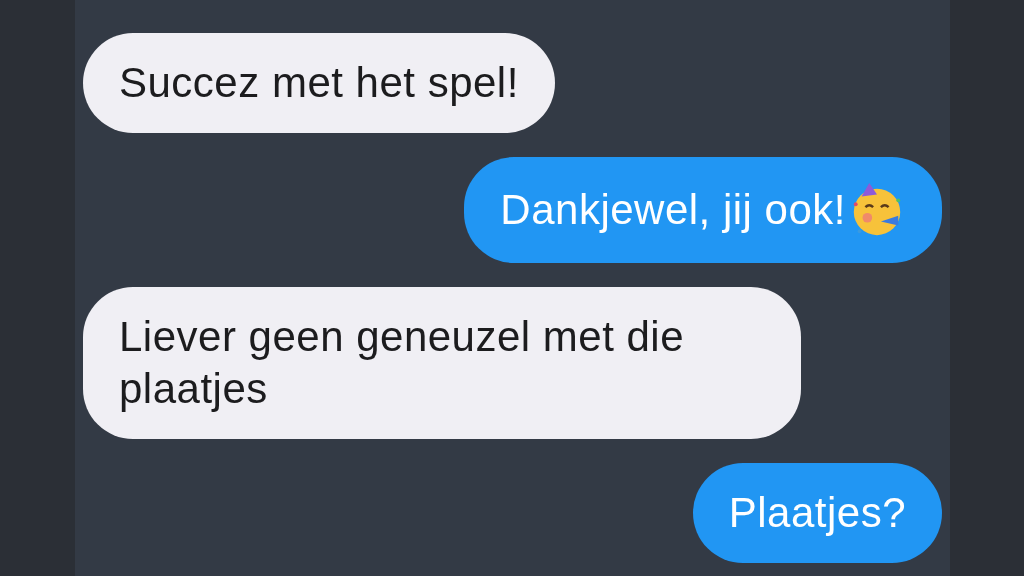  Describe the element at coordinates (319, 83) in the screenshot. I see `message-bubble: Succez met het spel!` at that location.